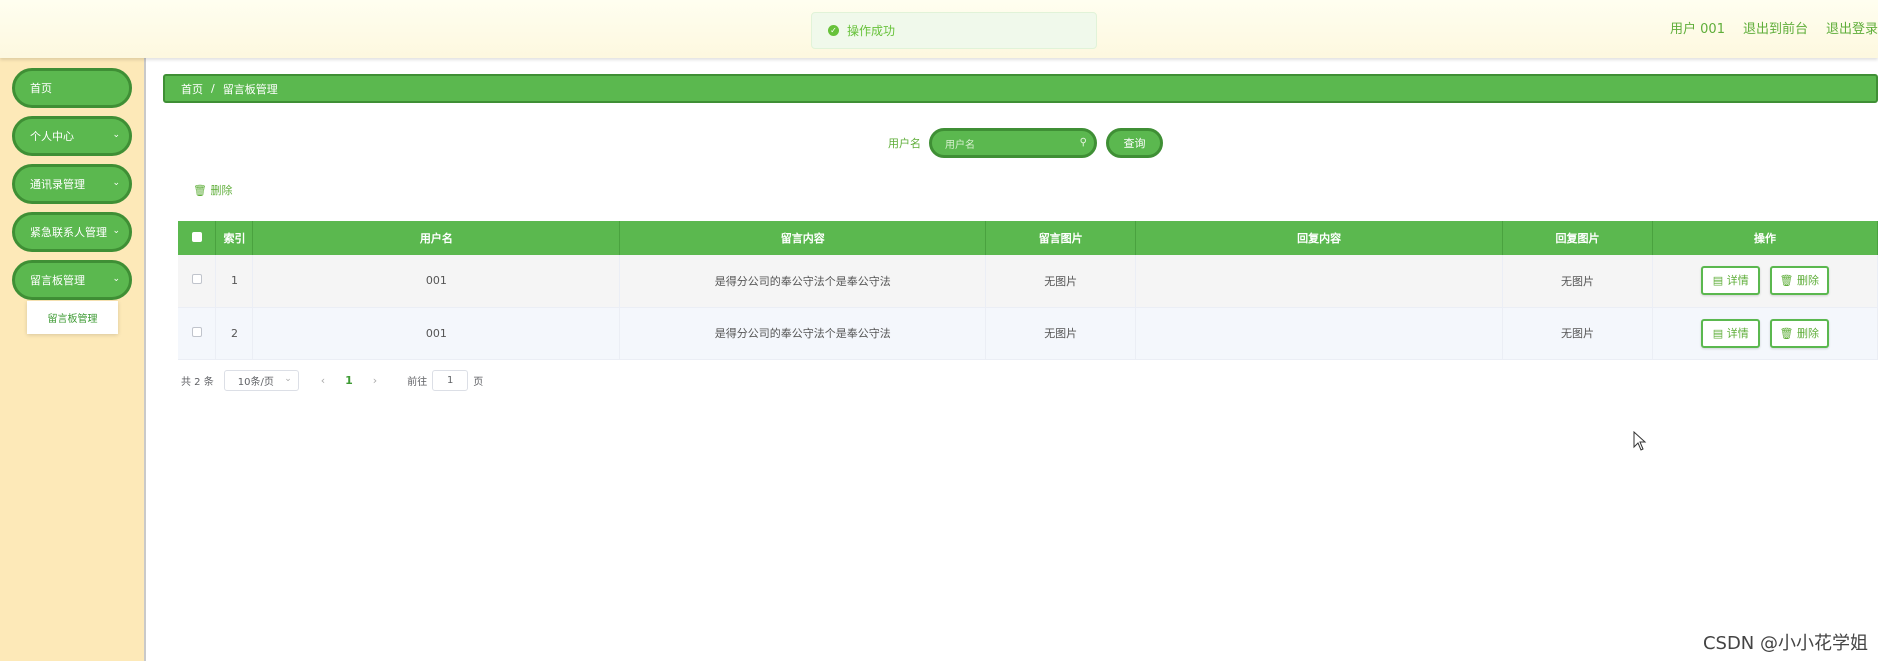  I want to click on column-header: 用户名, so click(436, 238).